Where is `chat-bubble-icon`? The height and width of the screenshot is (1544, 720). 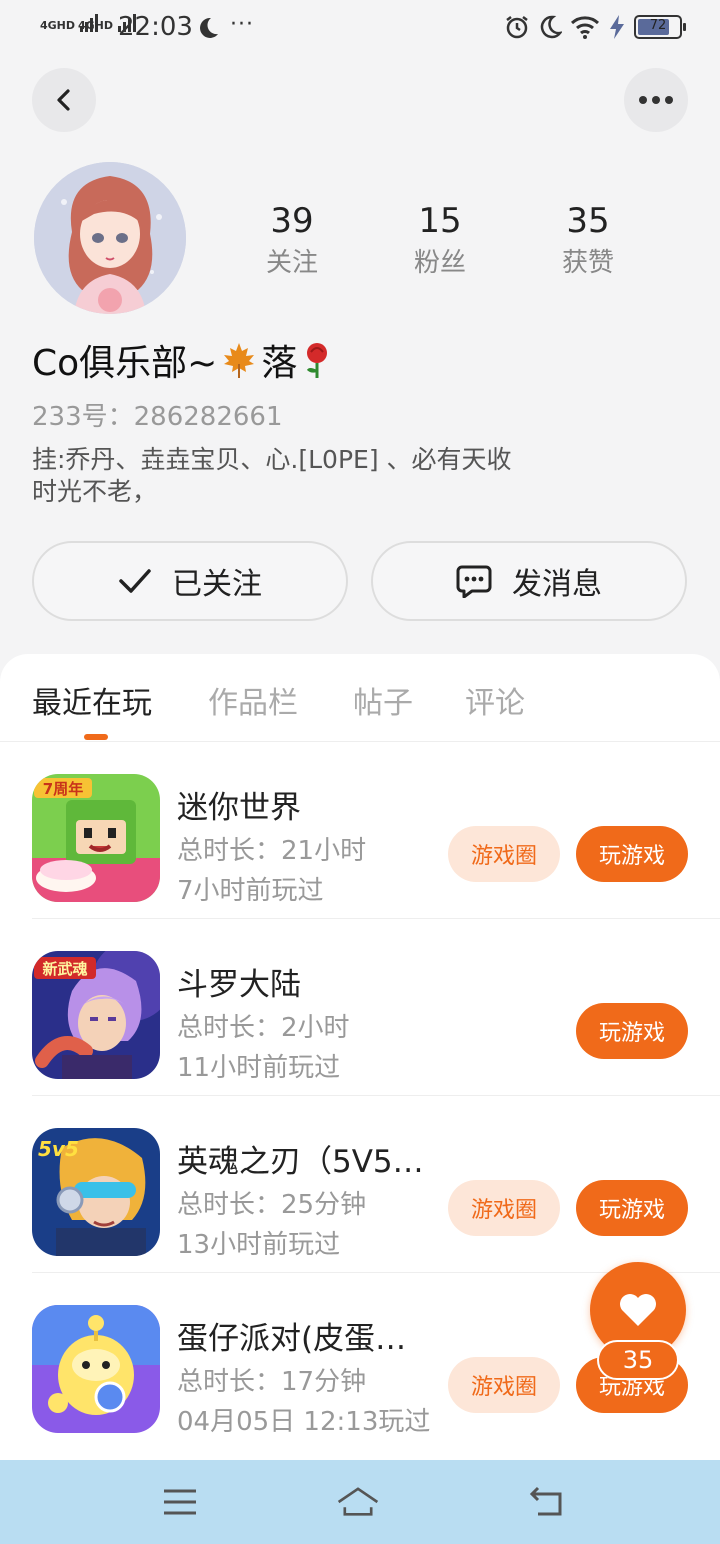
chat-bubble-icon is located at coordinates (474, 581).